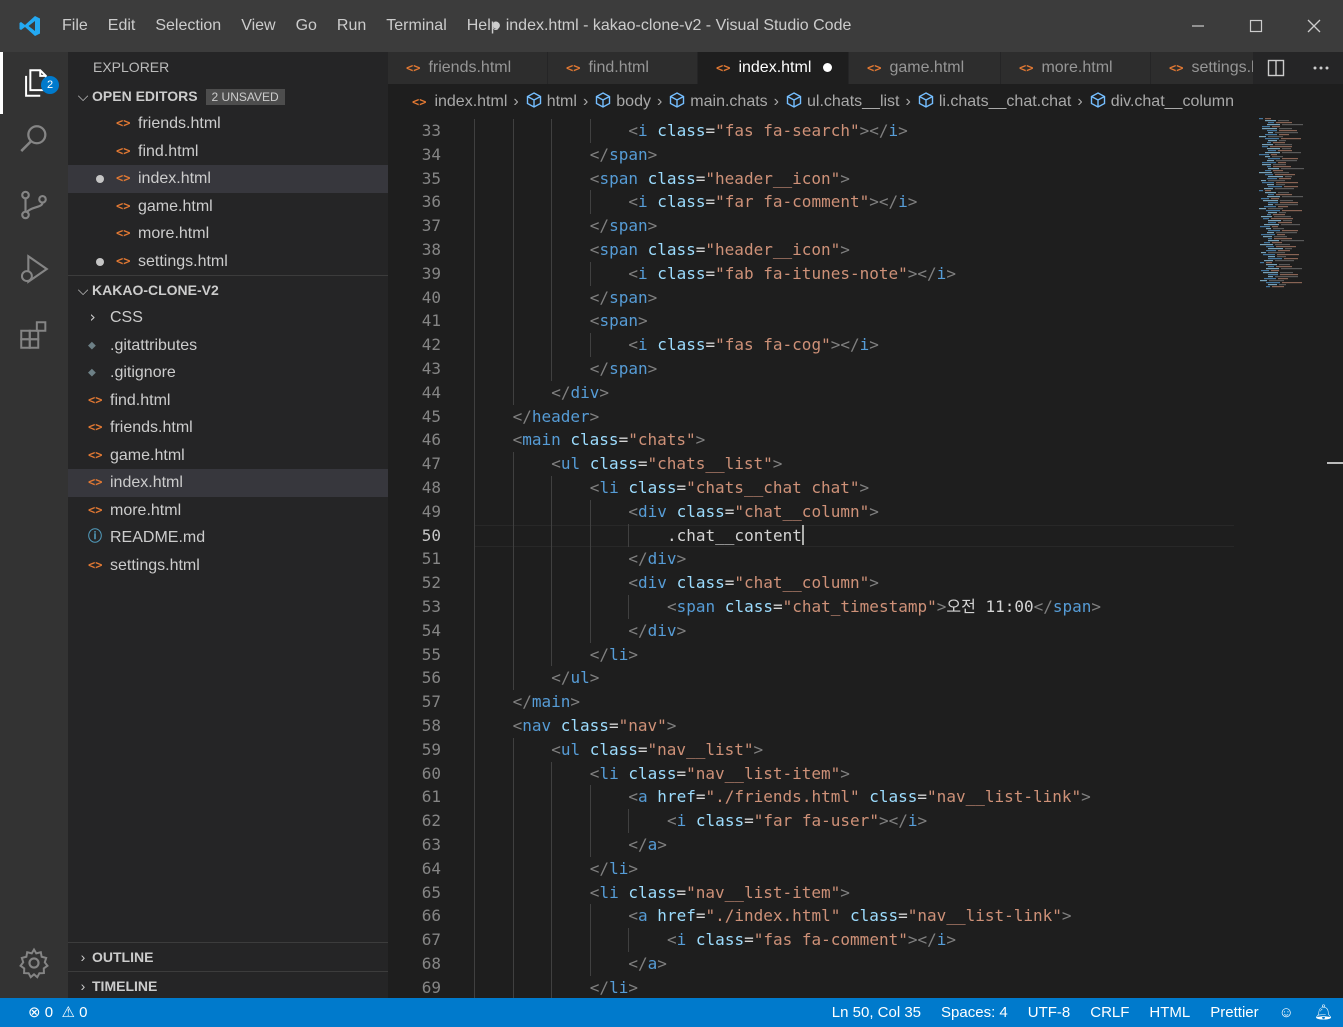  Describe the element at coordinates (34, 963) in the screenshot. I see `manage-activity` at that location.